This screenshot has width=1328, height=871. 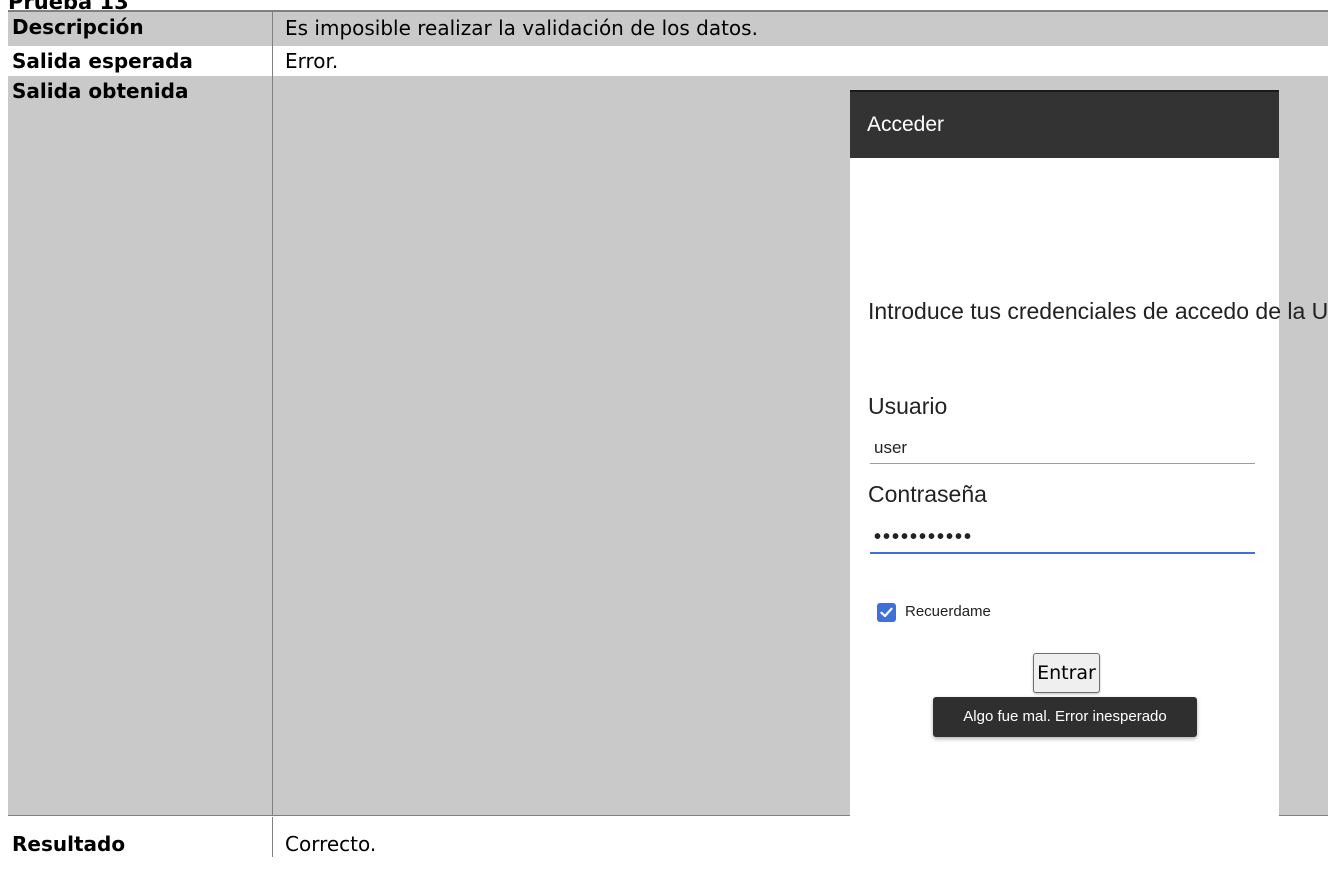 I want to click on table-row-expected: Salida esperada Error., so click(x=668, y=61).